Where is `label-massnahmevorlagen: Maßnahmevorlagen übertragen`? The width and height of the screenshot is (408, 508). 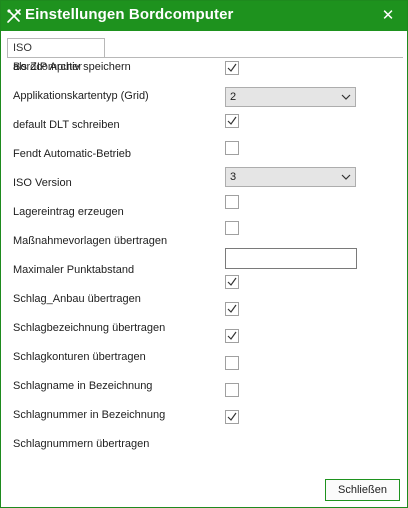
label-massnahmevorlagen: Maßnahmevorlagen übertragen is located at coordinates (90, 241).